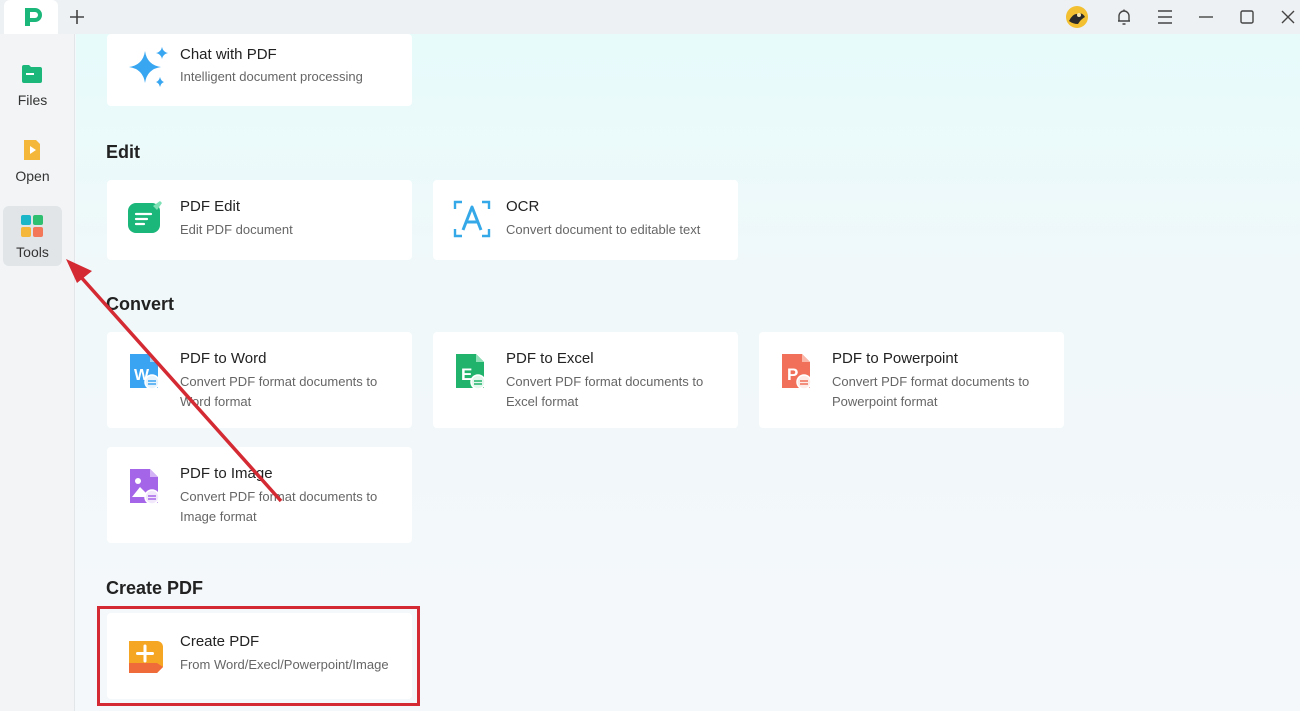 This screenshot has width=1300, height=711. What do you see at coordinates (1077, 17) in the screenshot?
I see `avatar` at bounding box center [1077, 17].